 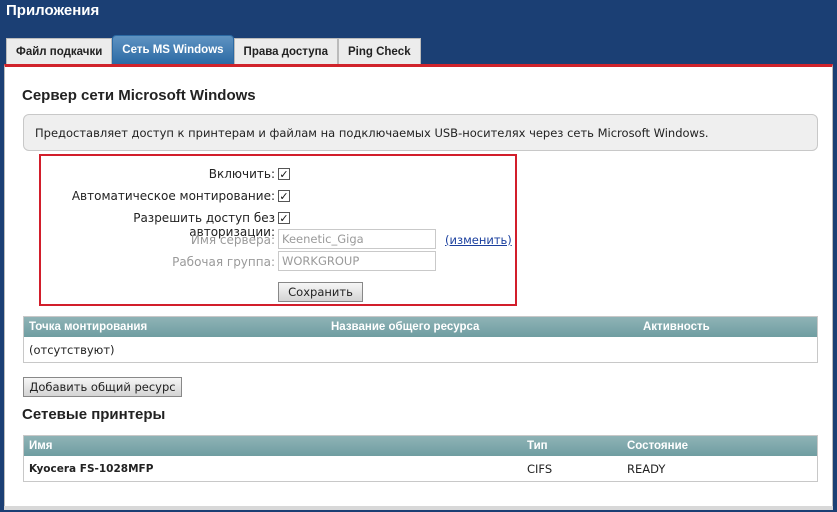 I want to click on server-name-label: Имя сервера:, so click(x=232, y=240).